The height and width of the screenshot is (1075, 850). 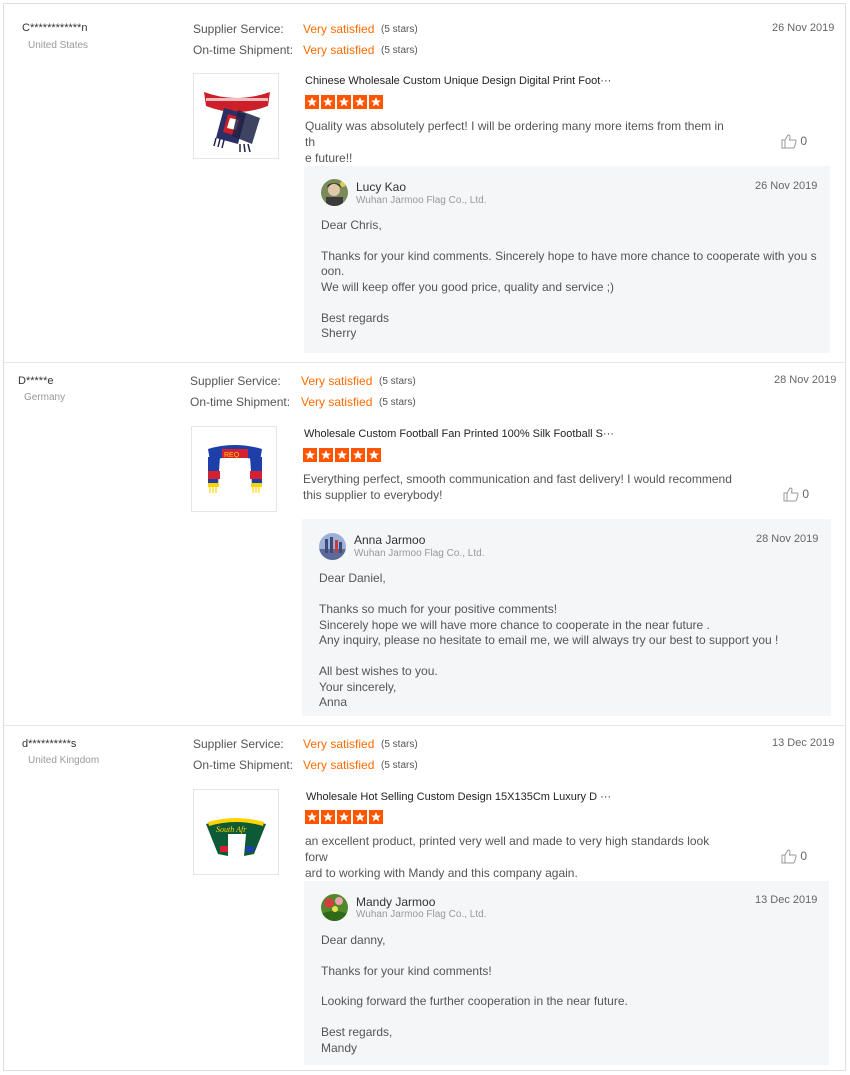 What do you see at coordinates (786, 900) in the screenshot?
I see `reply-date: 13 Dec 2019` at bounding box center [786, 900].